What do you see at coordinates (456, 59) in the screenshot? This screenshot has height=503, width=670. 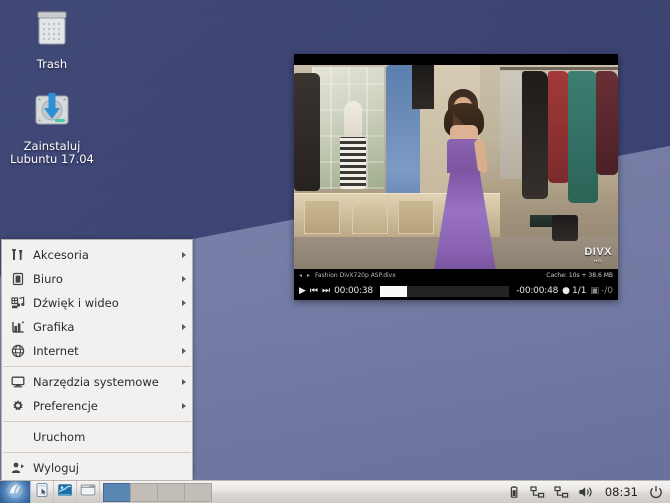 I see `letterbox-bar` at bounding box center [456, 59].